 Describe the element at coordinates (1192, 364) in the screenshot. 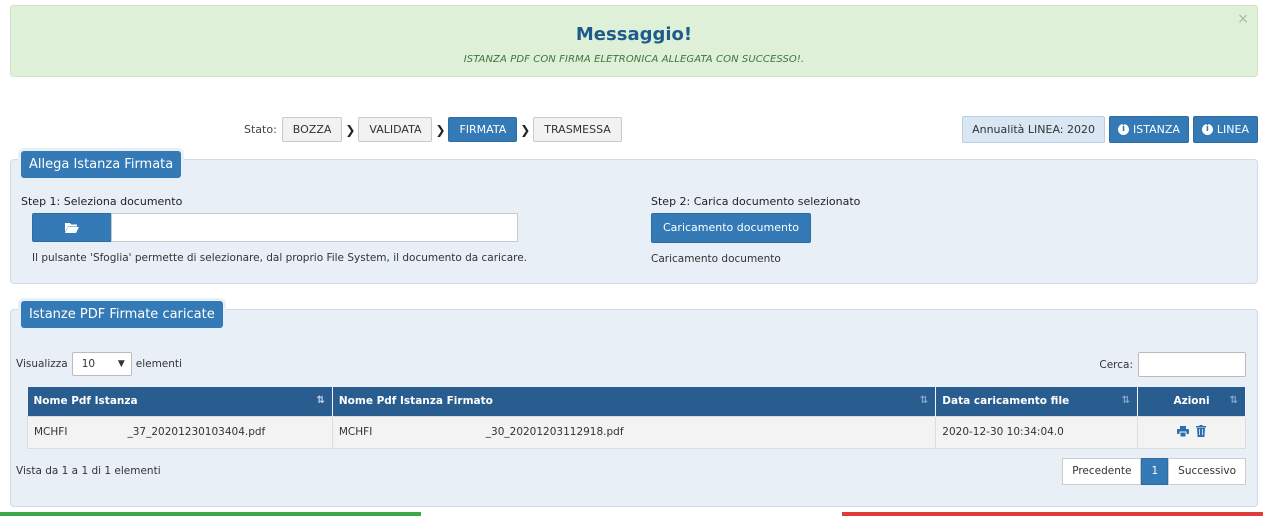

I see `search-input` at that location.